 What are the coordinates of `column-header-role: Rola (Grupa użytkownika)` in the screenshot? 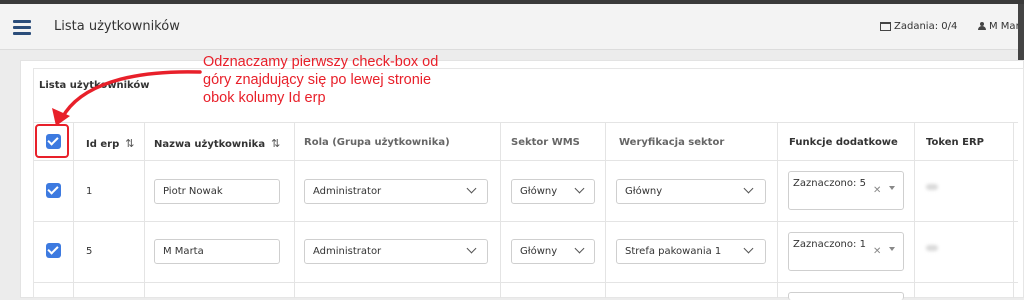 It's located at (377, 142).